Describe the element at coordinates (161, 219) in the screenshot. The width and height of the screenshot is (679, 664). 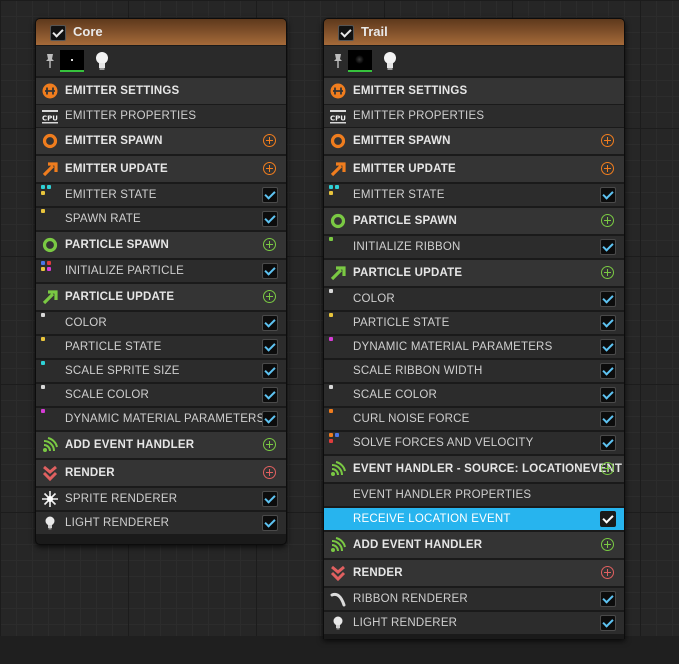
I see `row-spawn-rate: SPAWN RATE` at that location.